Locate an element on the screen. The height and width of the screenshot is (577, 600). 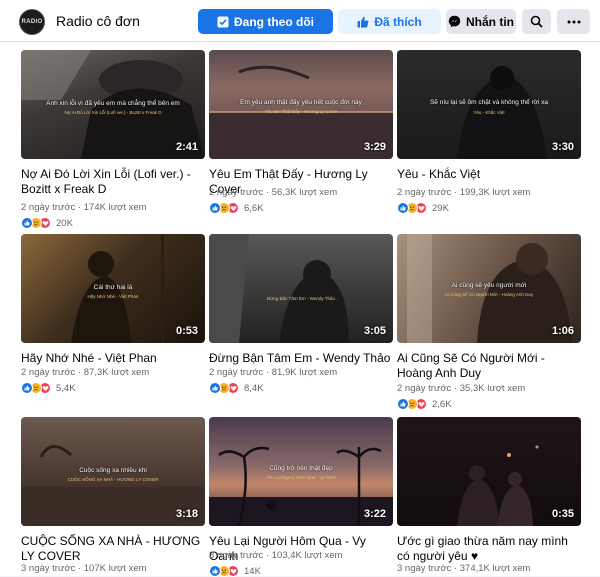
video-views: 174K lượt xem is located at coordinates (115, 207).